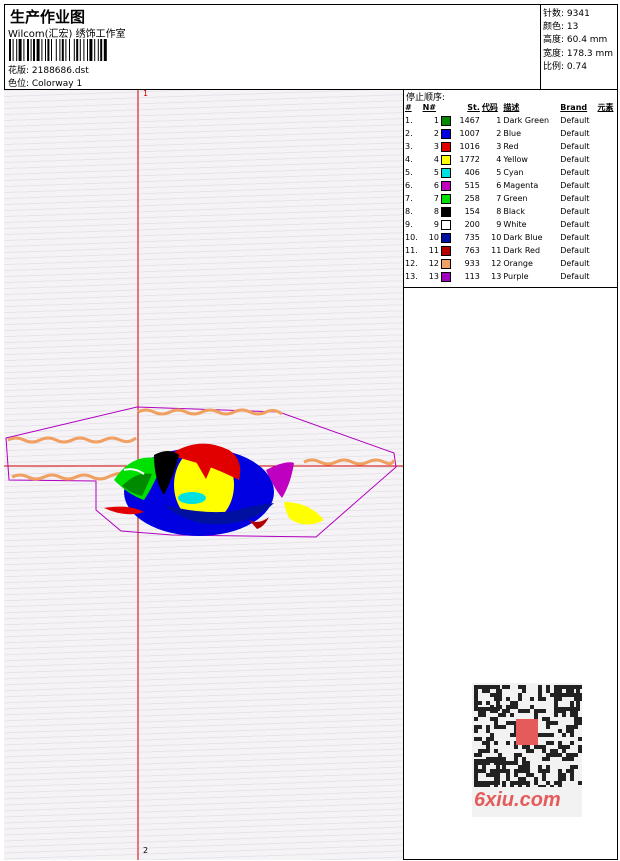 The height and width of the screenshot is (861, 620). I want to click on cell-description: Yellow, so click(515, 159).